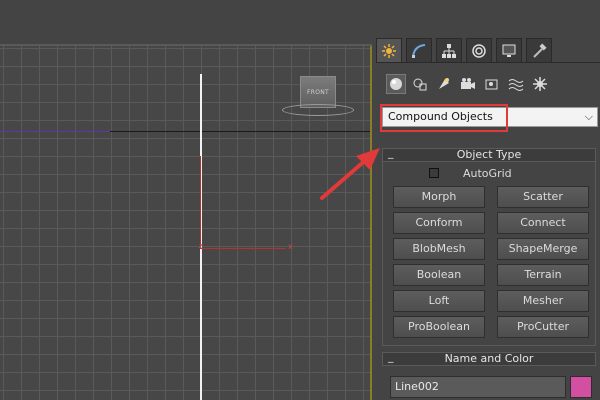  I want to click on hierarchy-tab, so click(449, 50).